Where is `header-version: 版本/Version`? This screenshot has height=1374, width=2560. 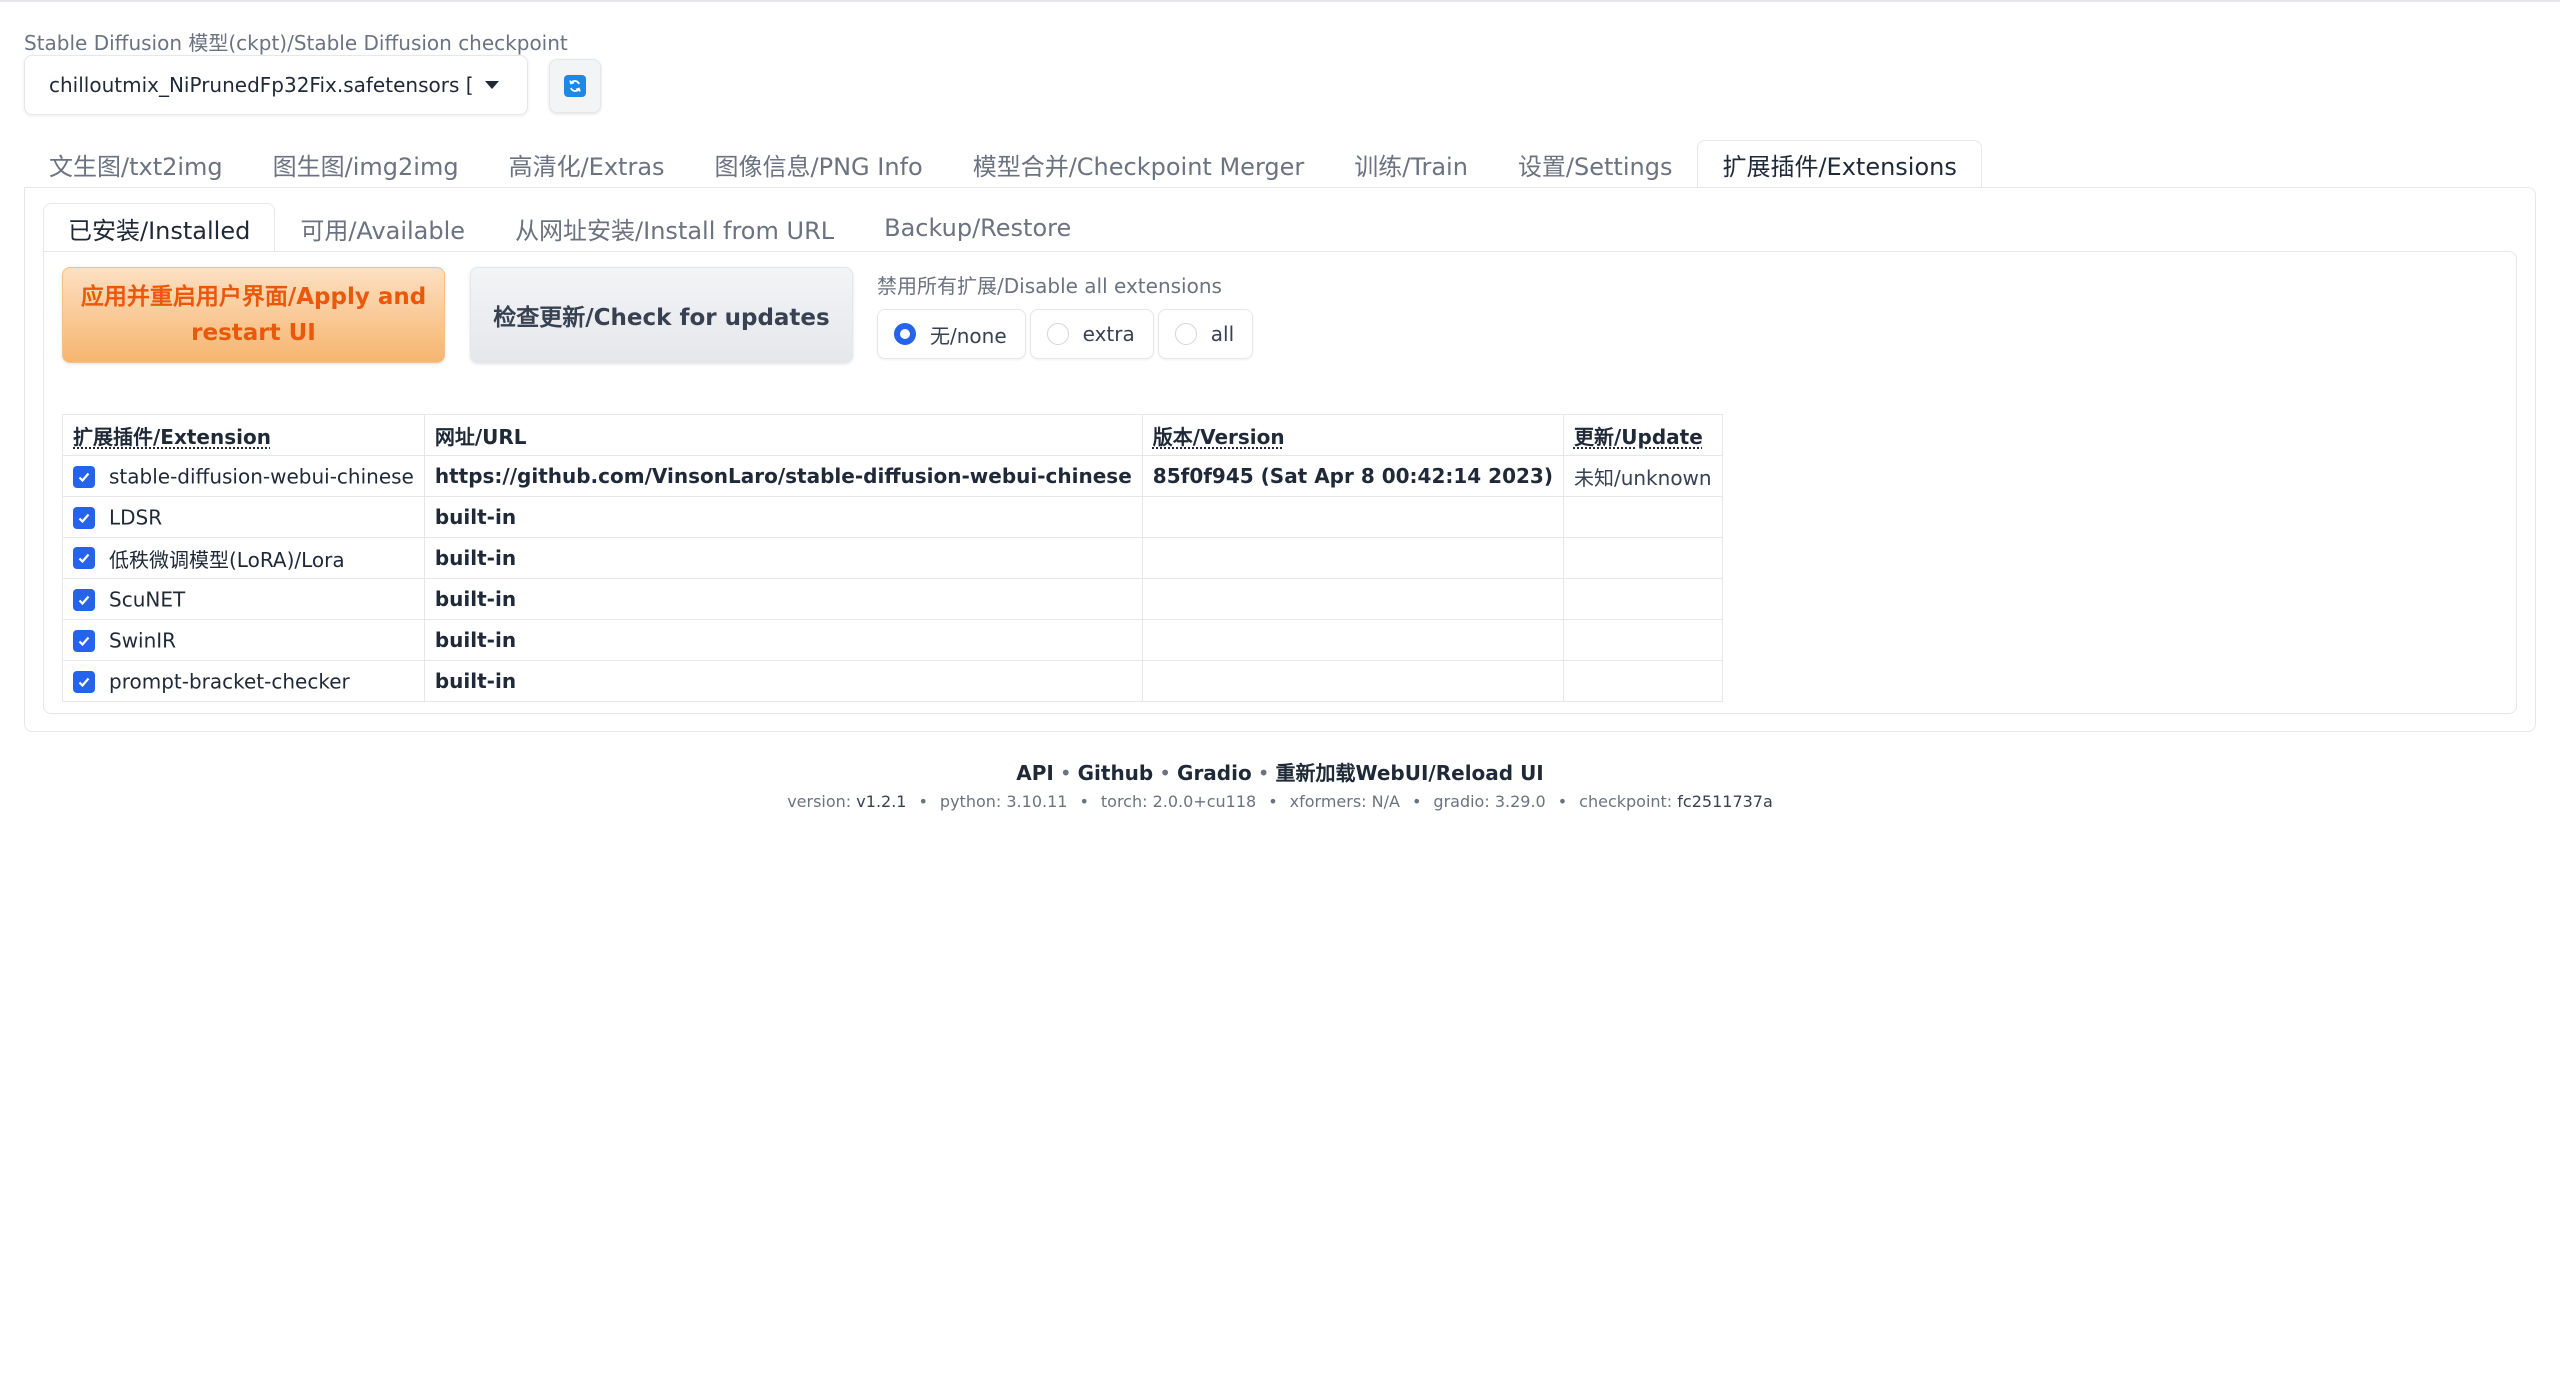
header-version: 版本/Version is located at coordinates (1352, 435).